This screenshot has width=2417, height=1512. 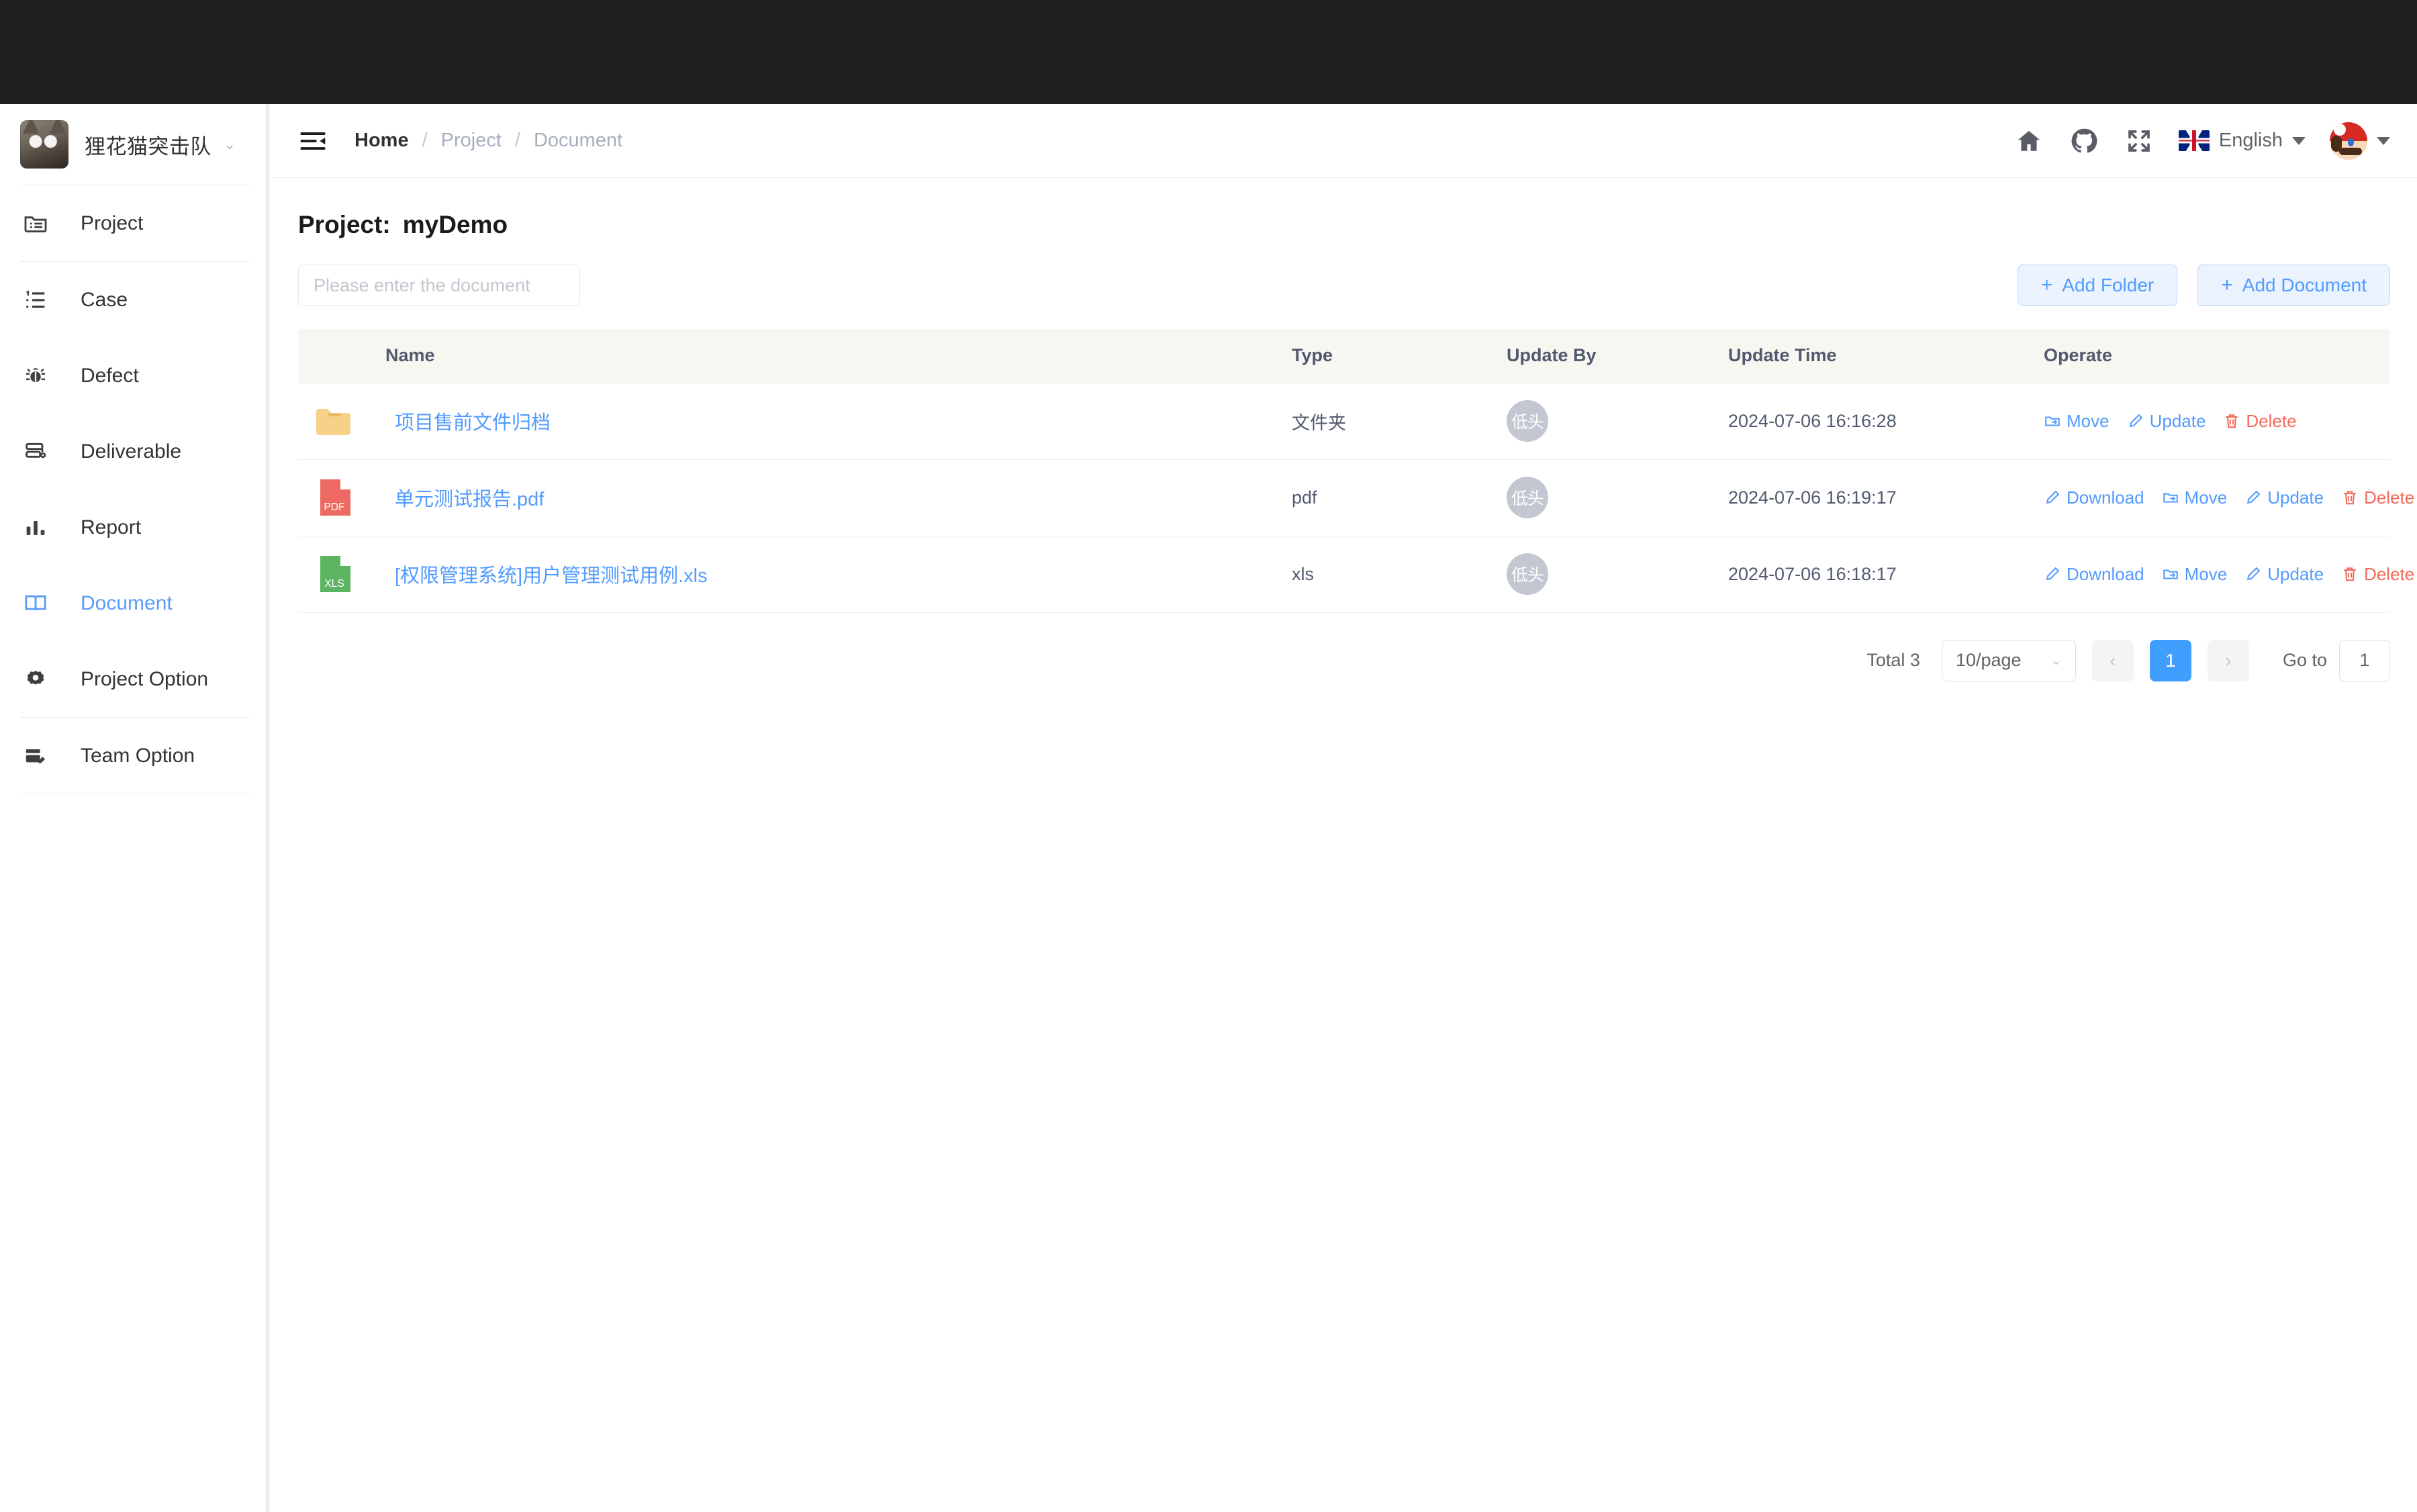 I want to click on cell-update-time: 2024-07-06 16:18:17, so click(x=1886, y=574).